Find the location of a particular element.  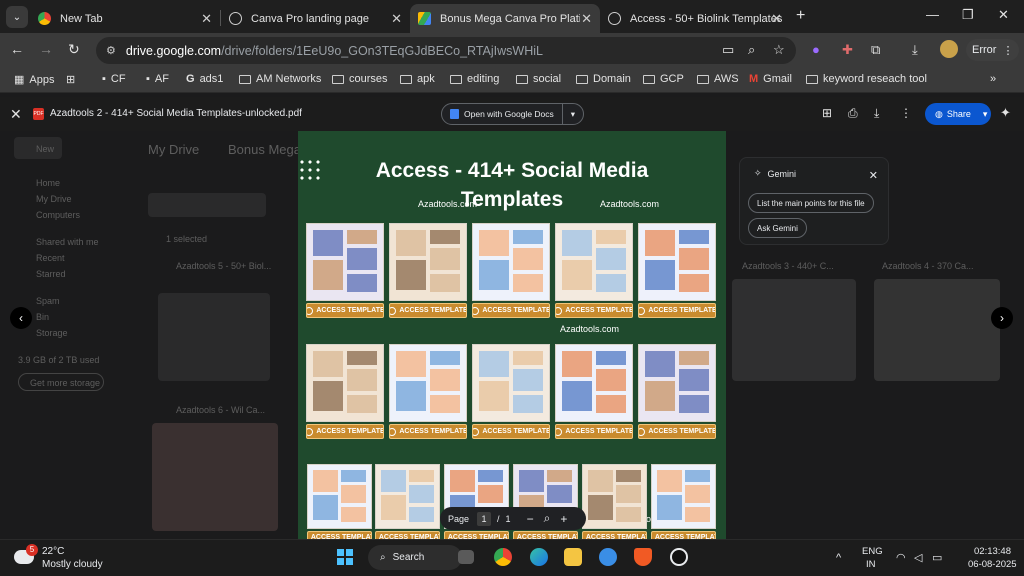

bookmark-af: ▪ AF is located at coordinates (157, 79).